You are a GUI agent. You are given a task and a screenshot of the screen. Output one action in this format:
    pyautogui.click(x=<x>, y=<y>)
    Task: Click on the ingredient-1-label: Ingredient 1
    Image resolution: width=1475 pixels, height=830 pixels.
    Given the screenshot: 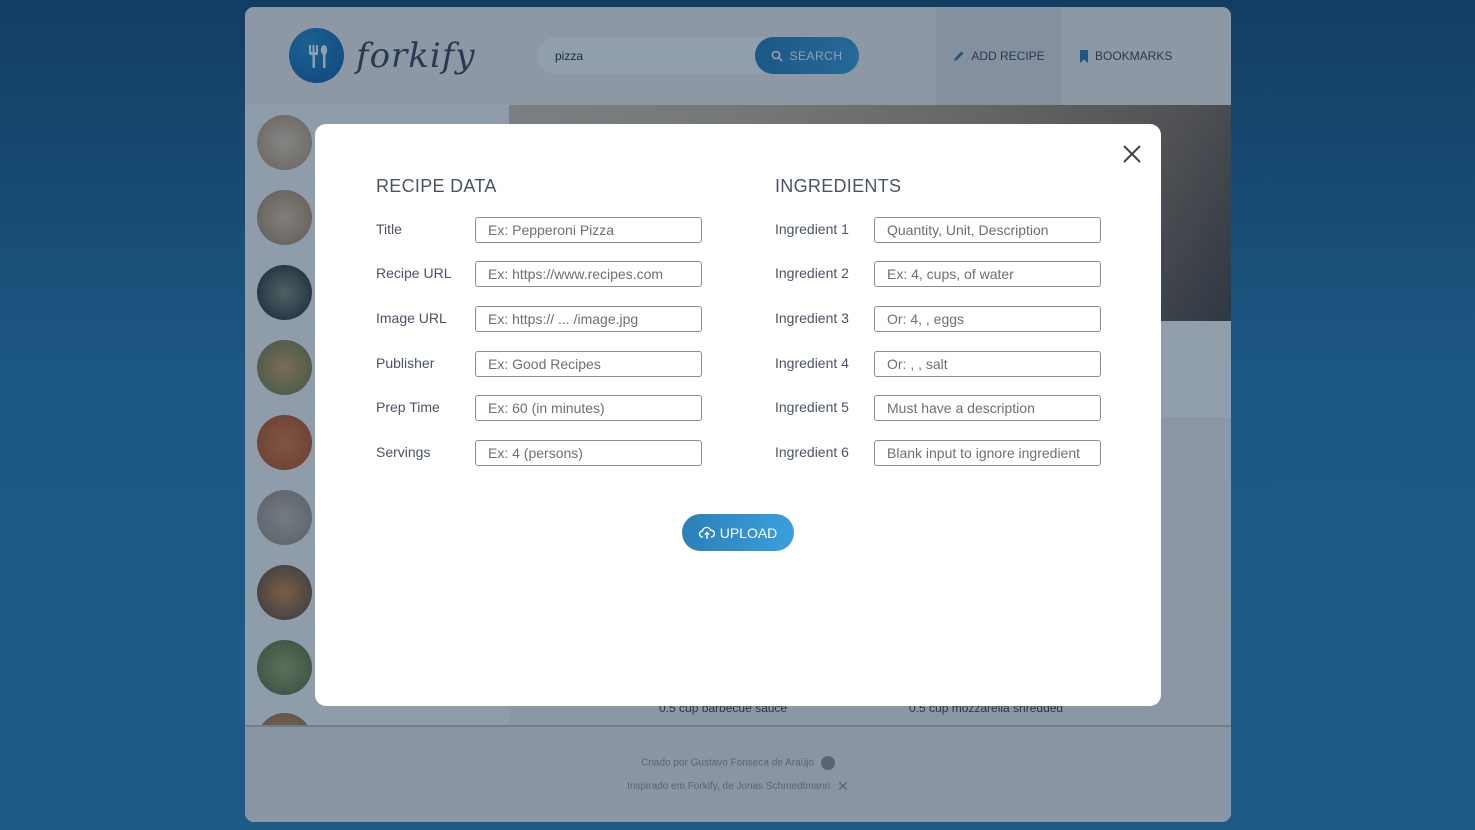 What is the action you would take?
    pyautogui.click(x=812, y=229)
    